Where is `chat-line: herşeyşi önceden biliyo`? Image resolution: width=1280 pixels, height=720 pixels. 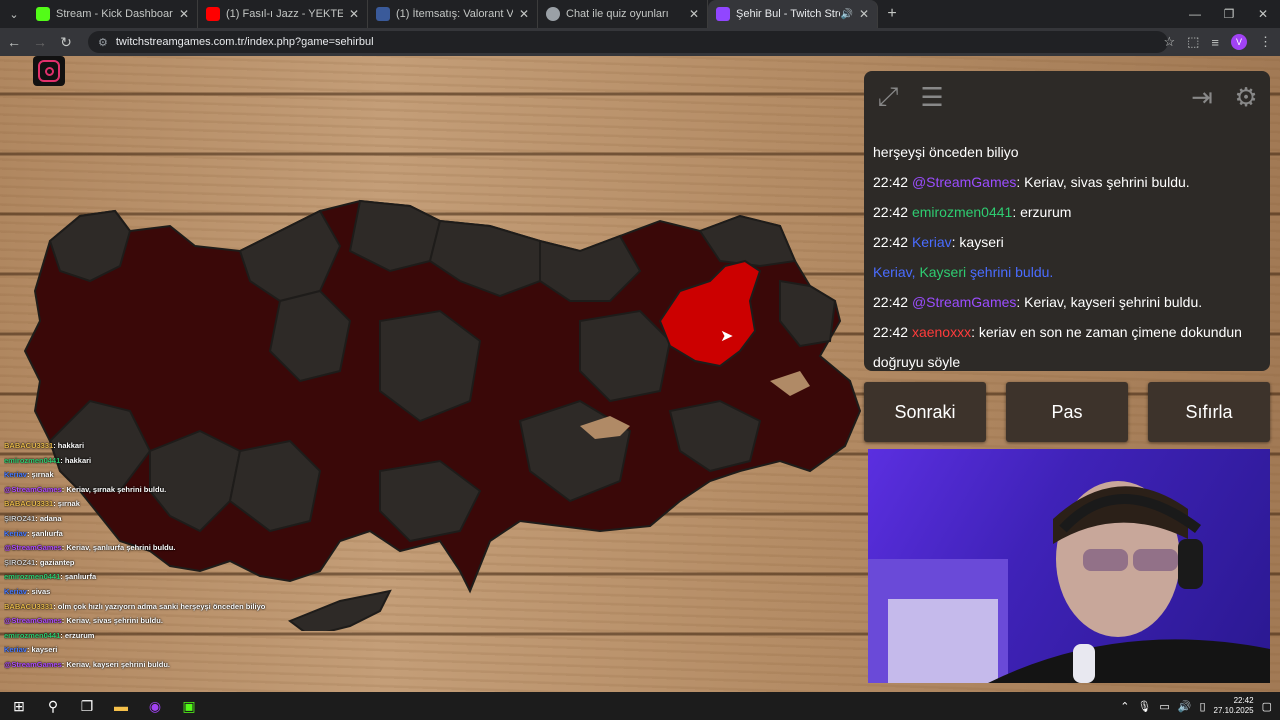
chat-line: herşeyşi önceden biliyo is located at coordinates (1067, 152).